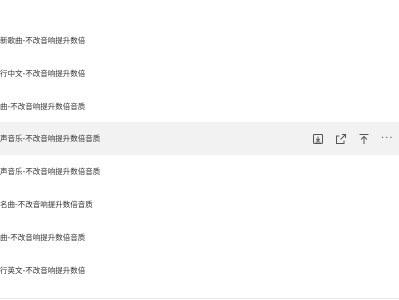 This screenshot has width=399, height=300. I want to click on list-item: 声音乐-不改音响提升数倍音质, so click(199, 171).